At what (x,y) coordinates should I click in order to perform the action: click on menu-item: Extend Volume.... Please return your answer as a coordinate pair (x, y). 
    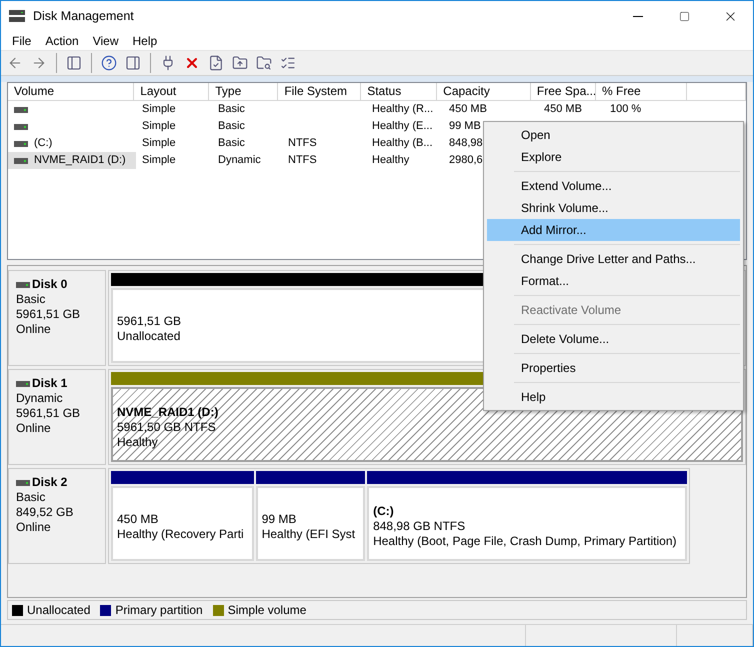
    Looking at the image, I should click on (613, 186).